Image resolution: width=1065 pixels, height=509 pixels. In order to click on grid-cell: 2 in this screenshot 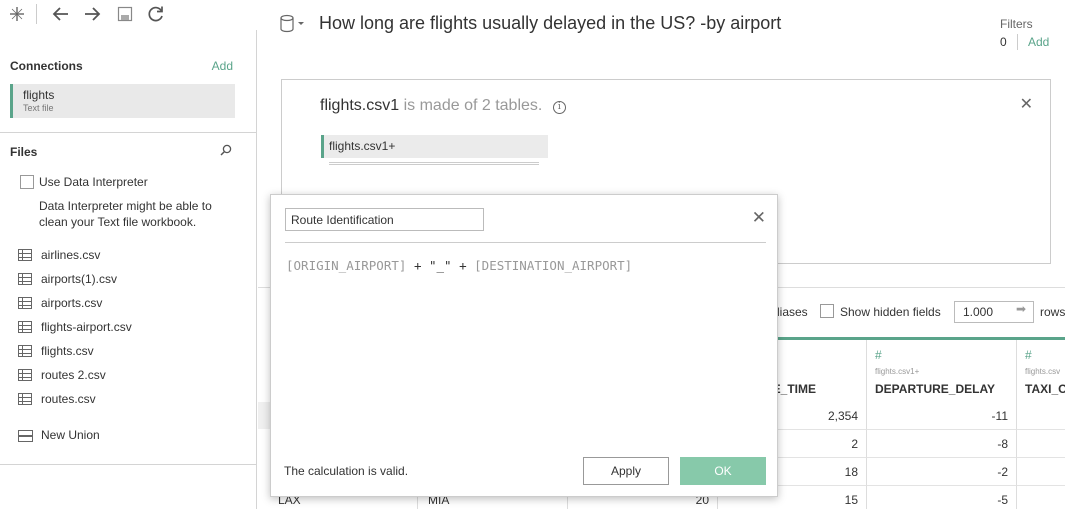, I will do `click(822, 444)`.